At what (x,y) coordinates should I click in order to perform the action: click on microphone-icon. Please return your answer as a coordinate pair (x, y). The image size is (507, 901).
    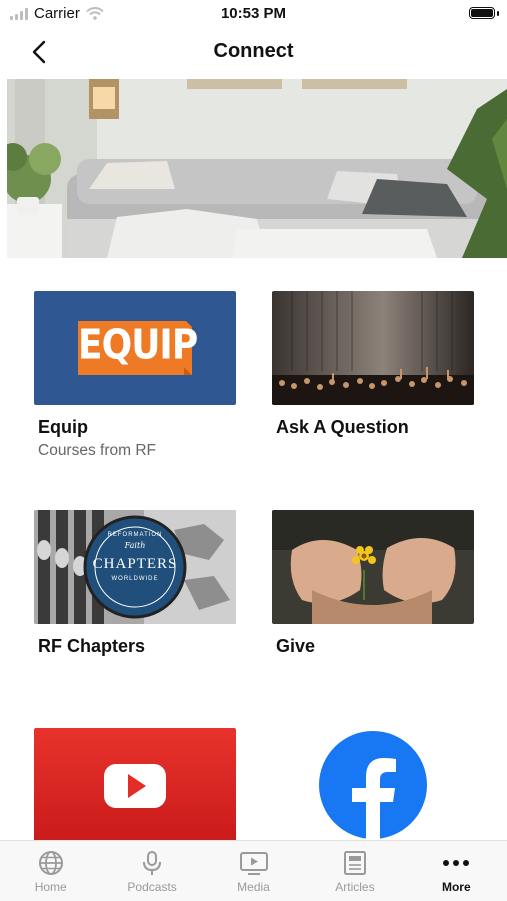
    Looking at the image, I should click on (152, 863).